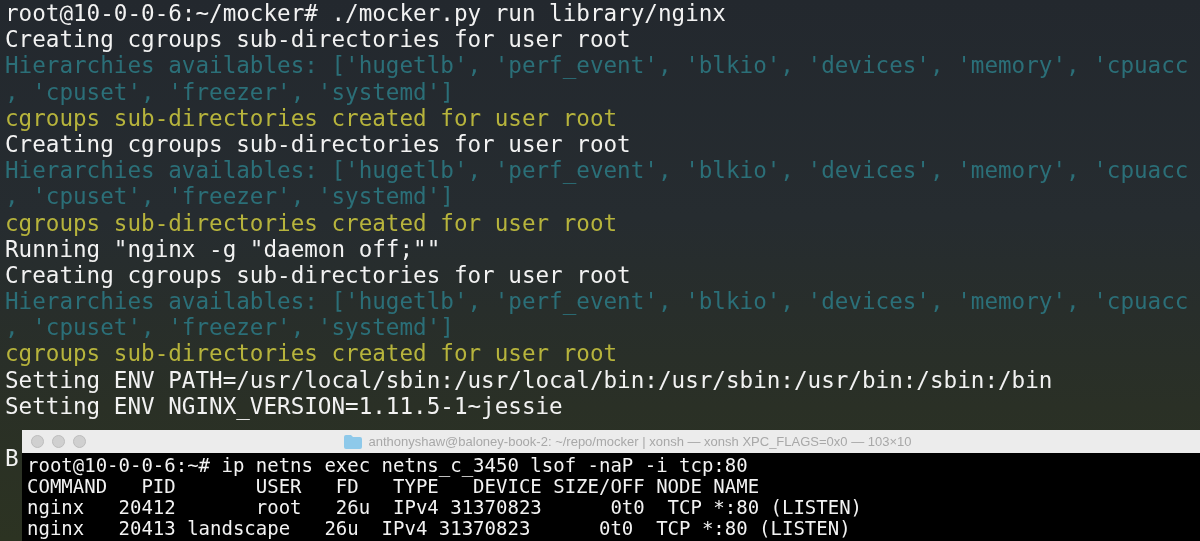  What do you see at coordinates (12, 458) in the screenshot?
I see `terminal-line: B` at bounding box center [12, 458].